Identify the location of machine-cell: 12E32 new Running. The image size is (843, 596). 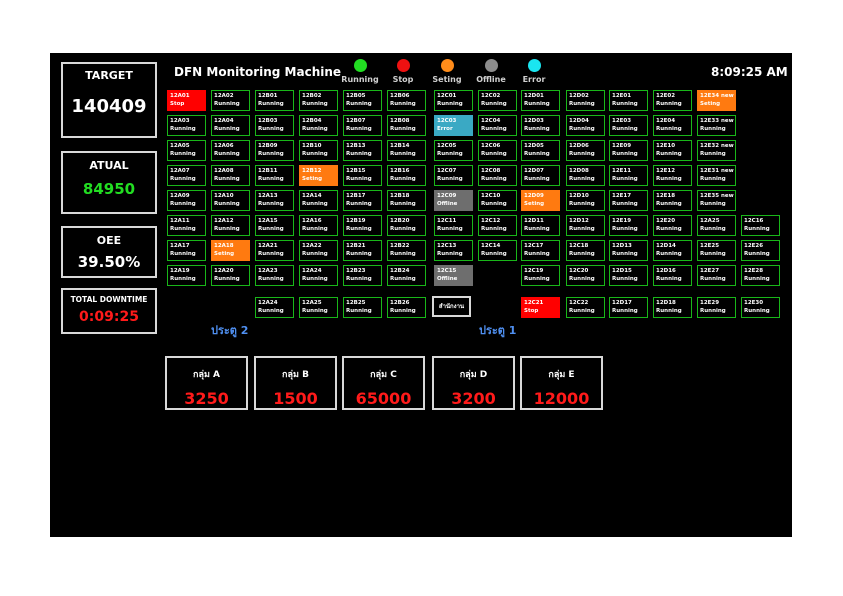
(716, 150).